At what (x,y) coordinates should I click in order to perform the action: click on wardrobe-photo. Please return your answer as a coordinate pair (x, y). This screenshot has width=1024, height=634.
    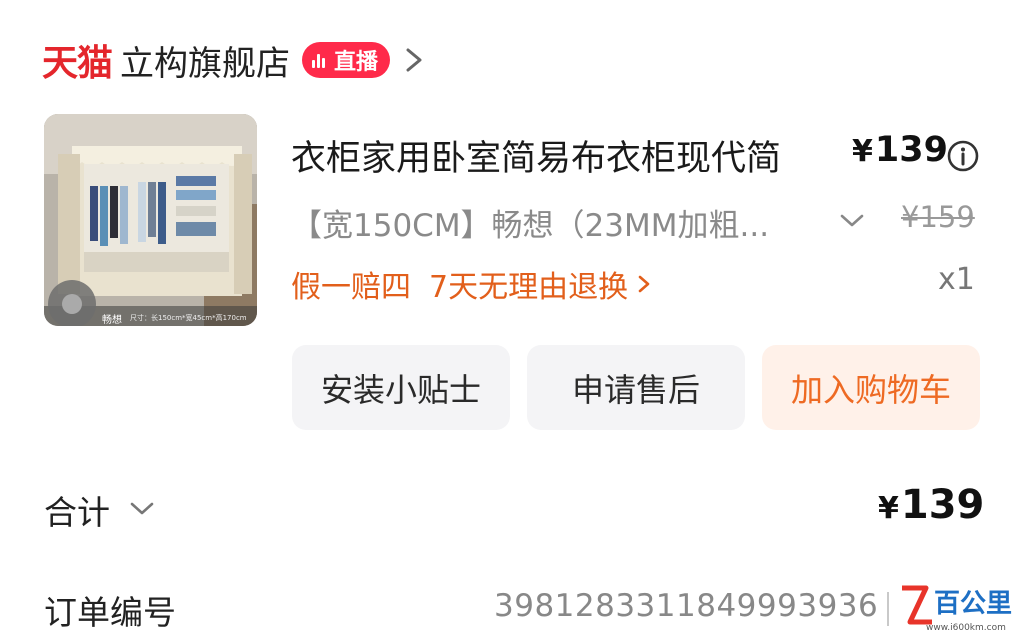
    Looking at the image, I should click on (150, 220).